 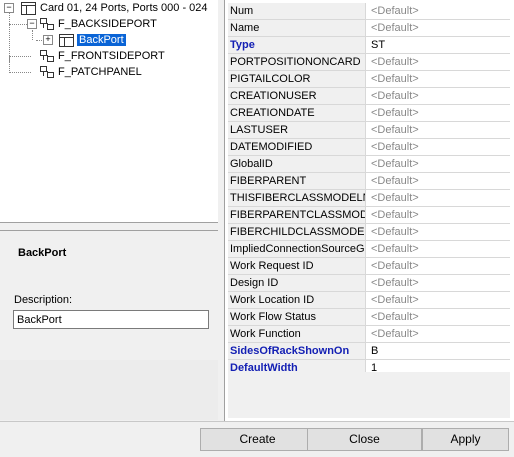 I want to click on property-row: PORTPOSITIONONCARD <Default>, so click(x=369, y=62).